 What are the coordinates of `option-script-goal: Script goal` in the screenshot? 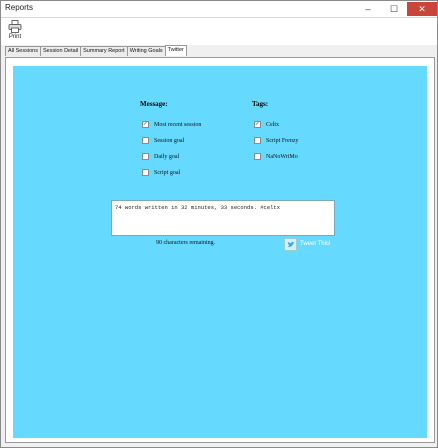 It's located at (161, 172).